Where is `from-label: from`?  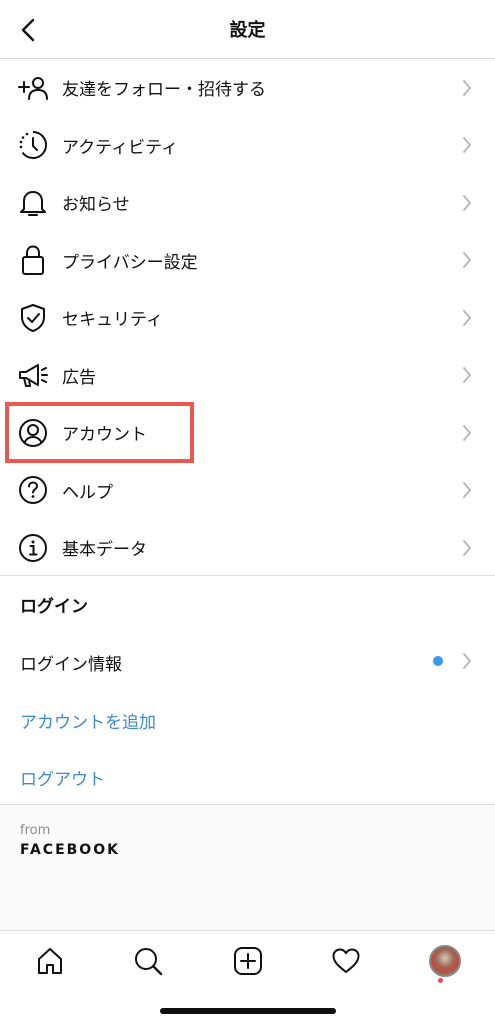 from-label: from is located at coordinates (35, 830).